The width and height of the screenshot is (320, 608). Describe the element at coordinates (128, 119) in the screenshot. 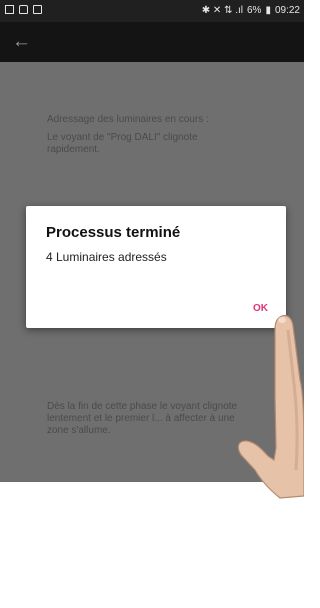

I see `instruction-line: Adressage des luminaires en cours :` at that location.